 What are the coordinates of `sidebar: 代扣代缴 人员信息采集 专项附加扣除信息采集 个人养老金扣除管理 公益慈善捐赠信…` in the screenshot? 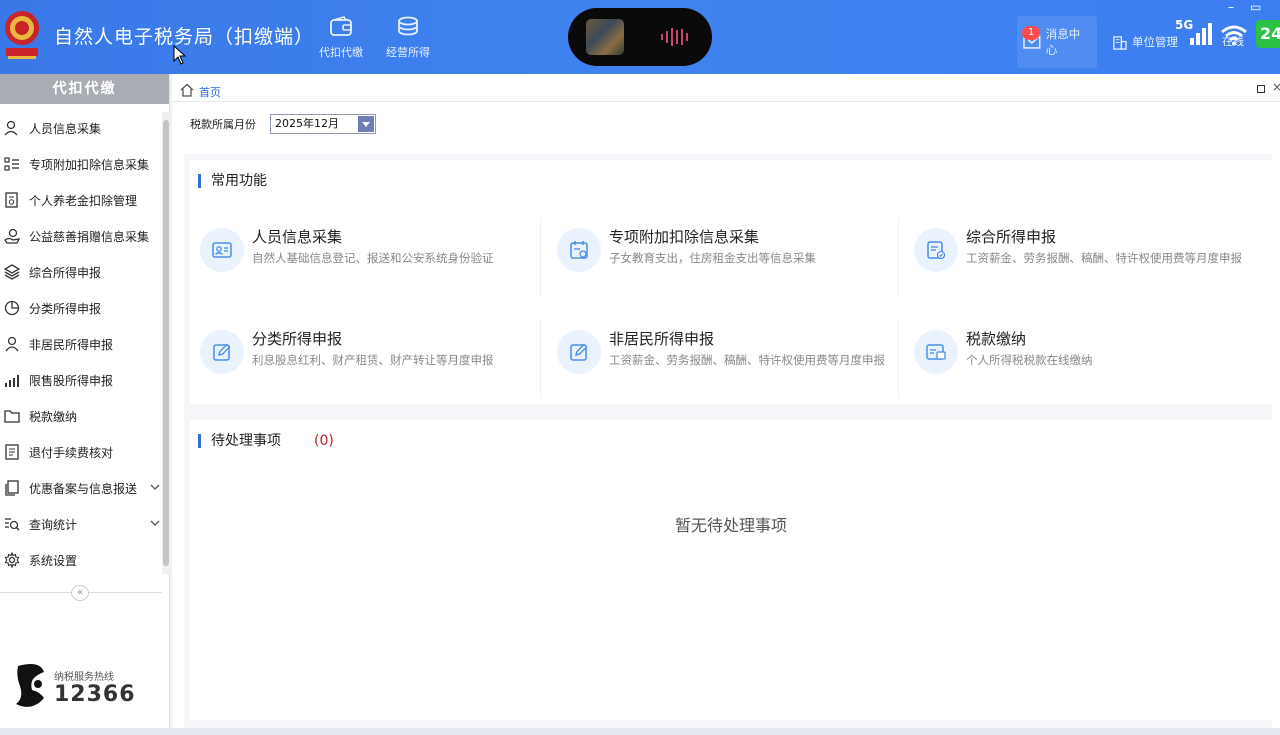 It's located at (85, 404).